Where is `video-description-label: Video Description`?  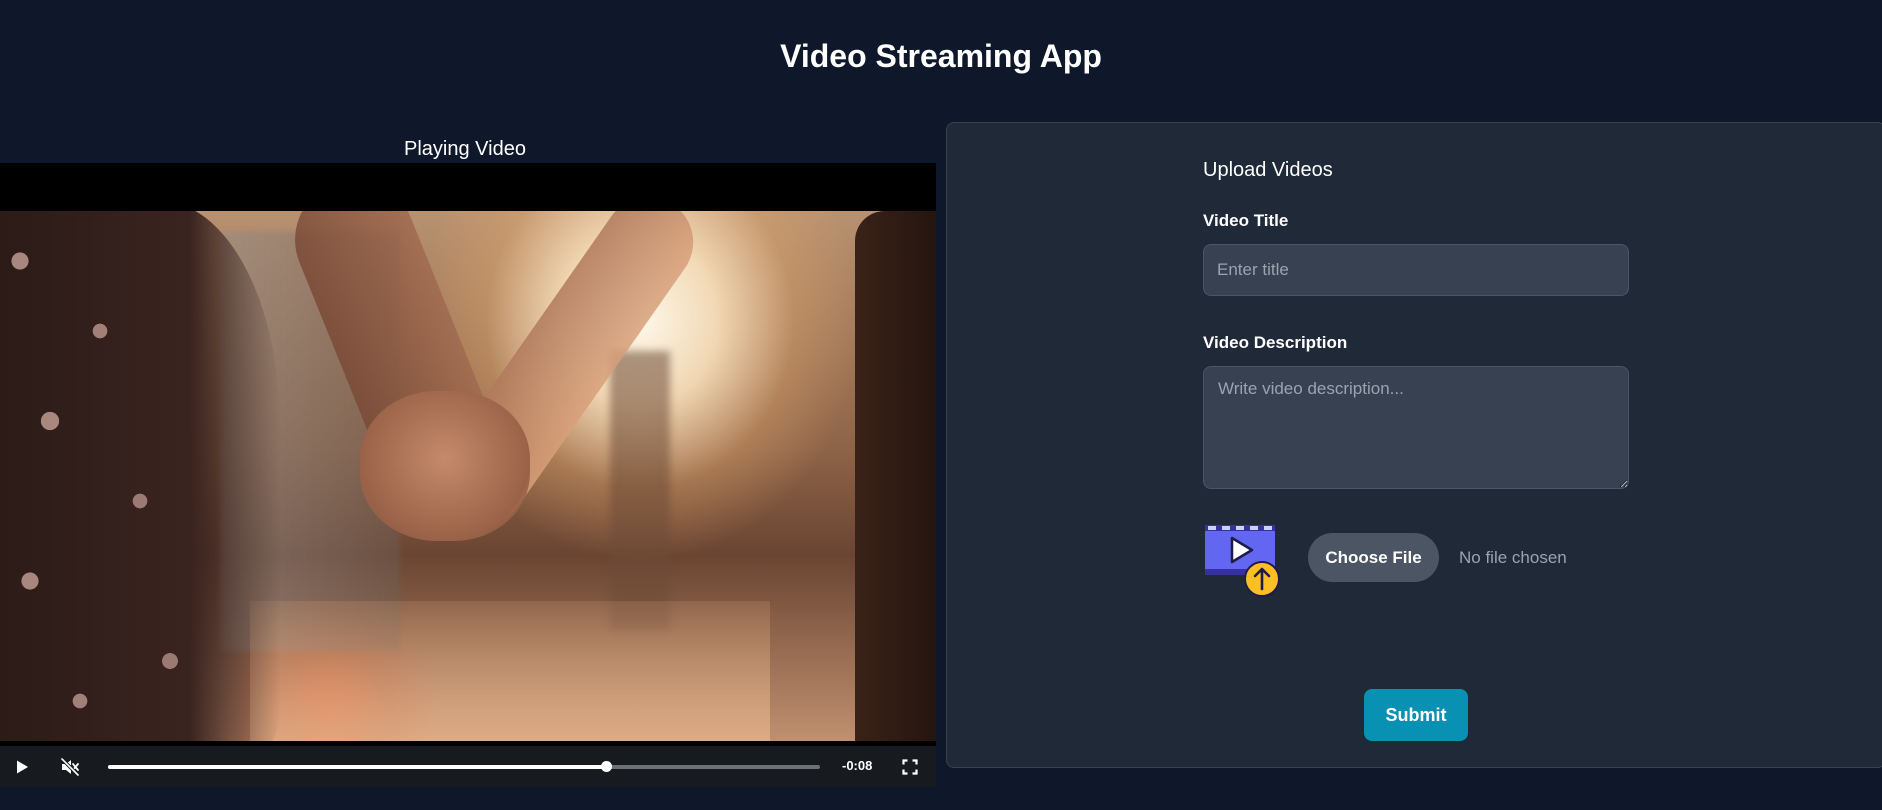 video-description-label: Video Description is located at coordinates (1275, 342).